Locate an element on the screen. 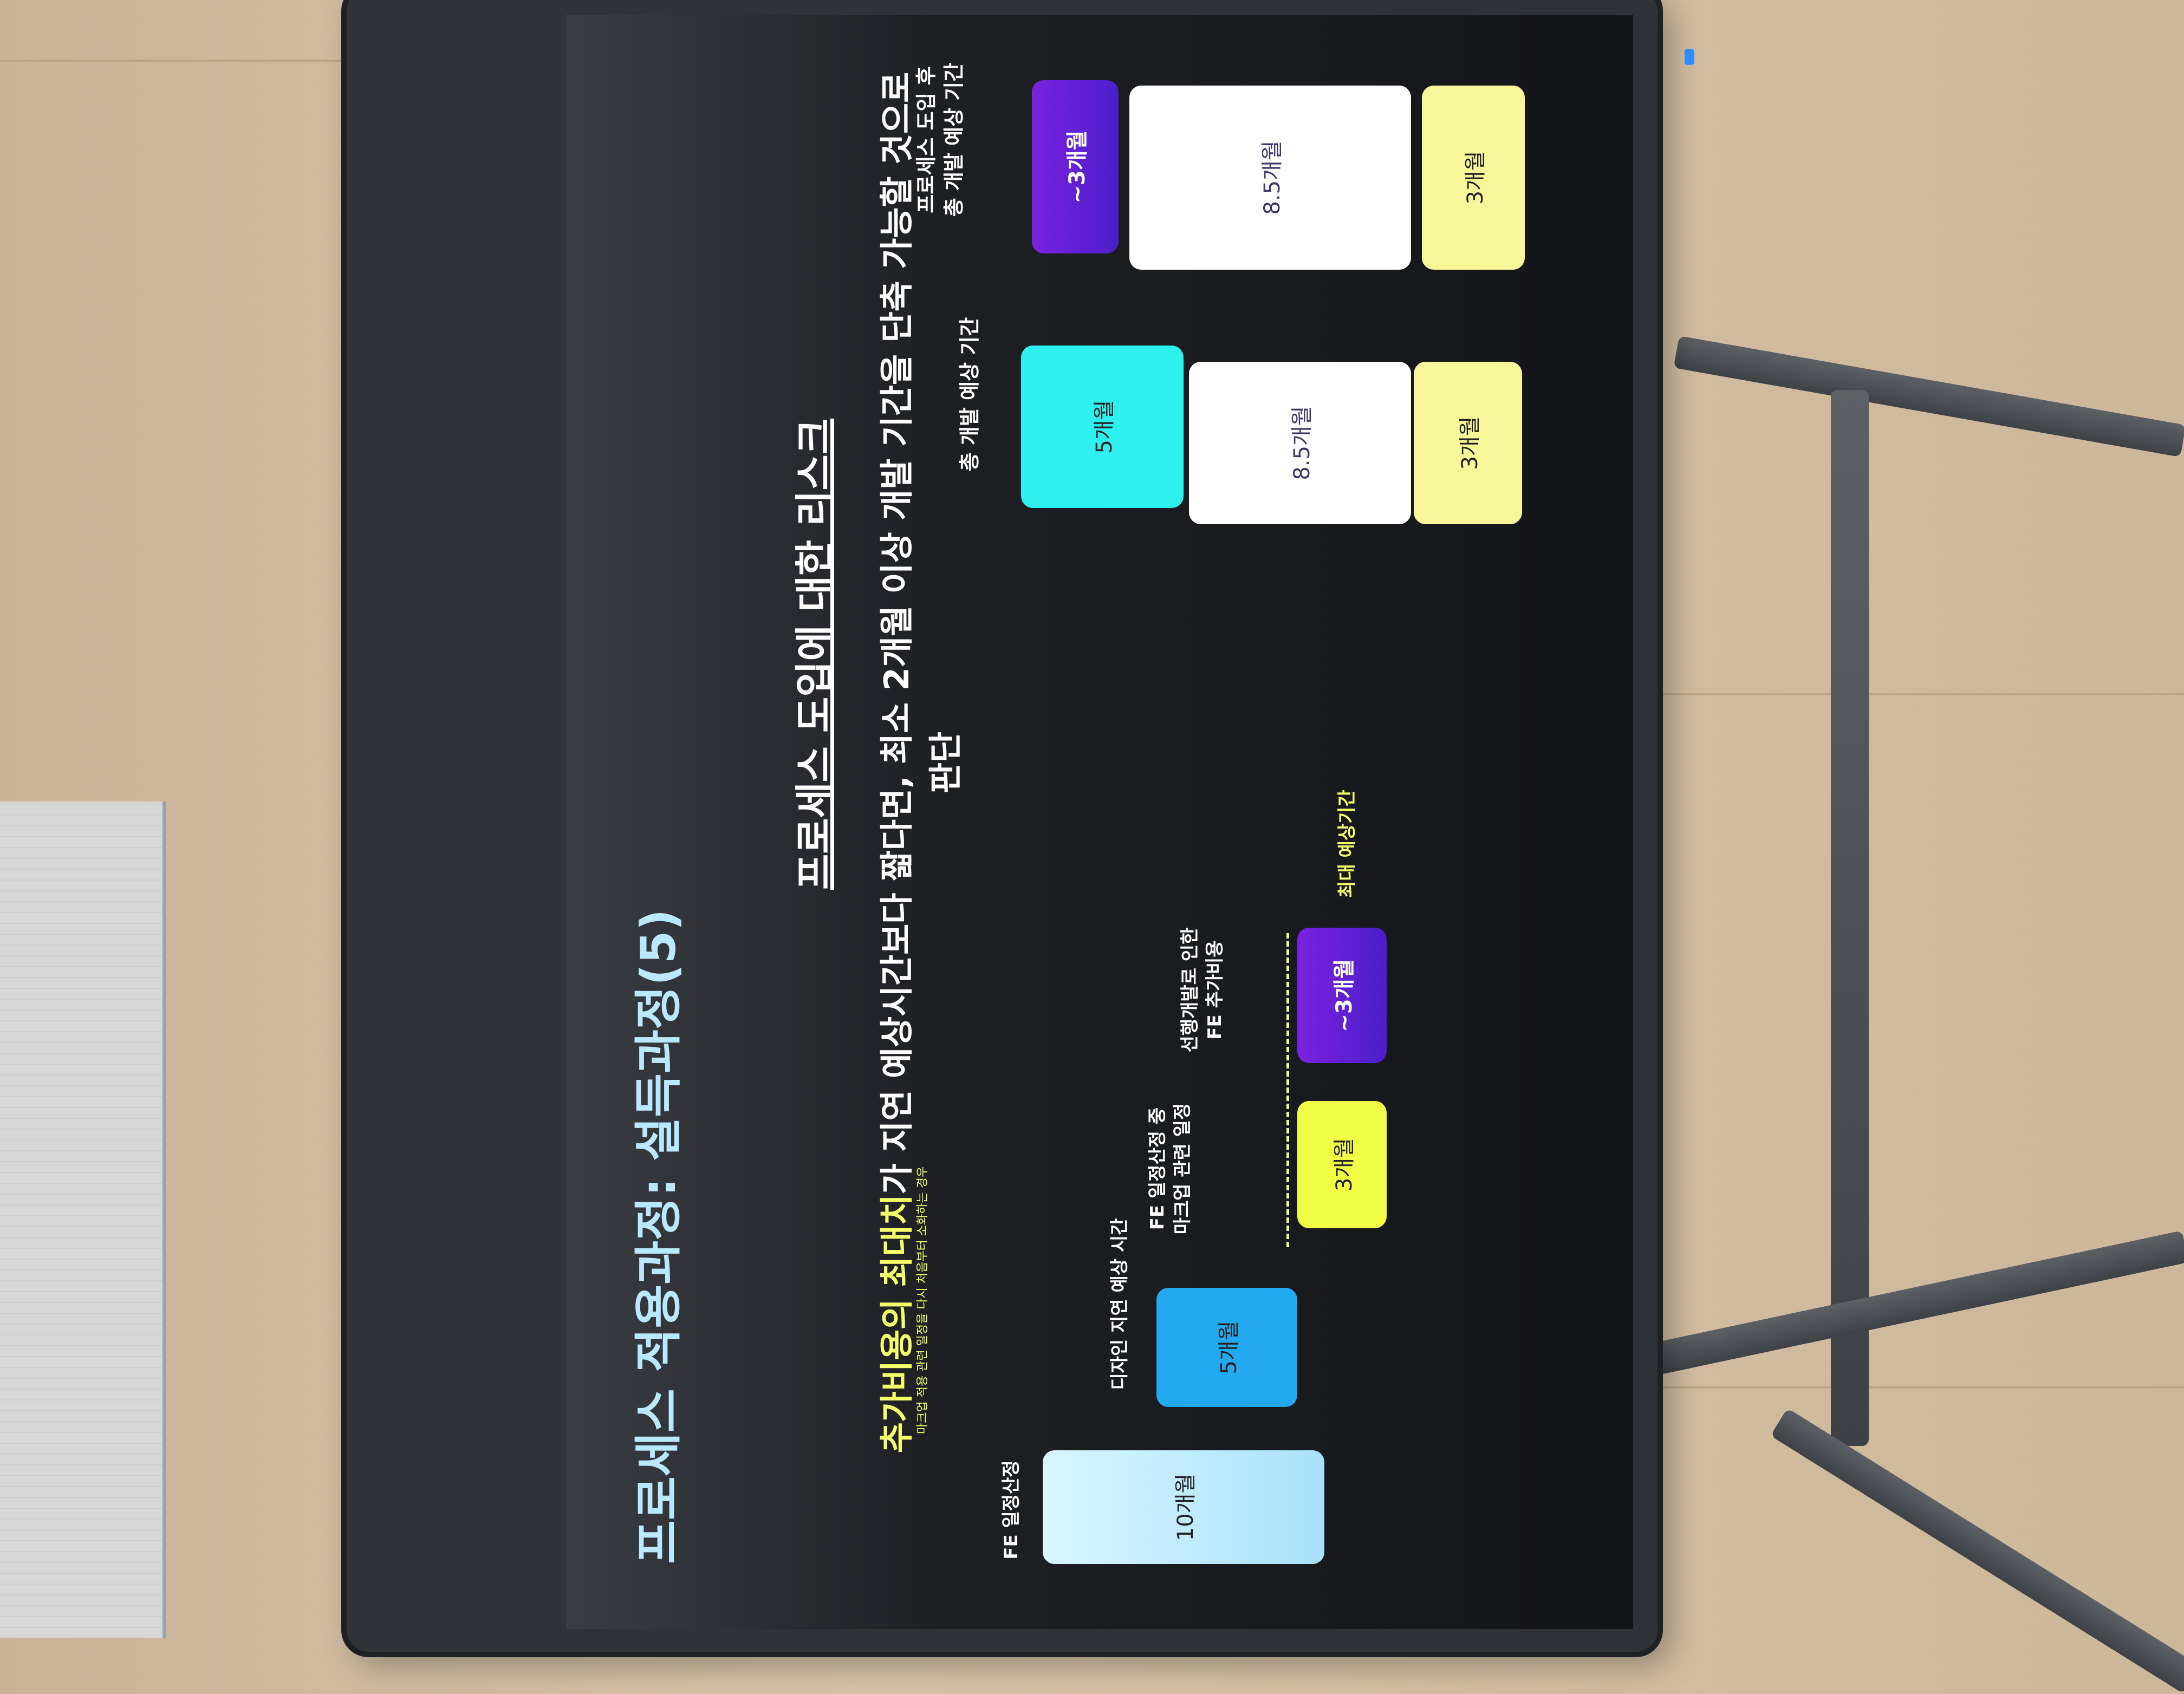 The width and height of the screenshot is (2184, 1694). total-before-bar-2: 8.5개월 is located at coordinates (1300, 443).